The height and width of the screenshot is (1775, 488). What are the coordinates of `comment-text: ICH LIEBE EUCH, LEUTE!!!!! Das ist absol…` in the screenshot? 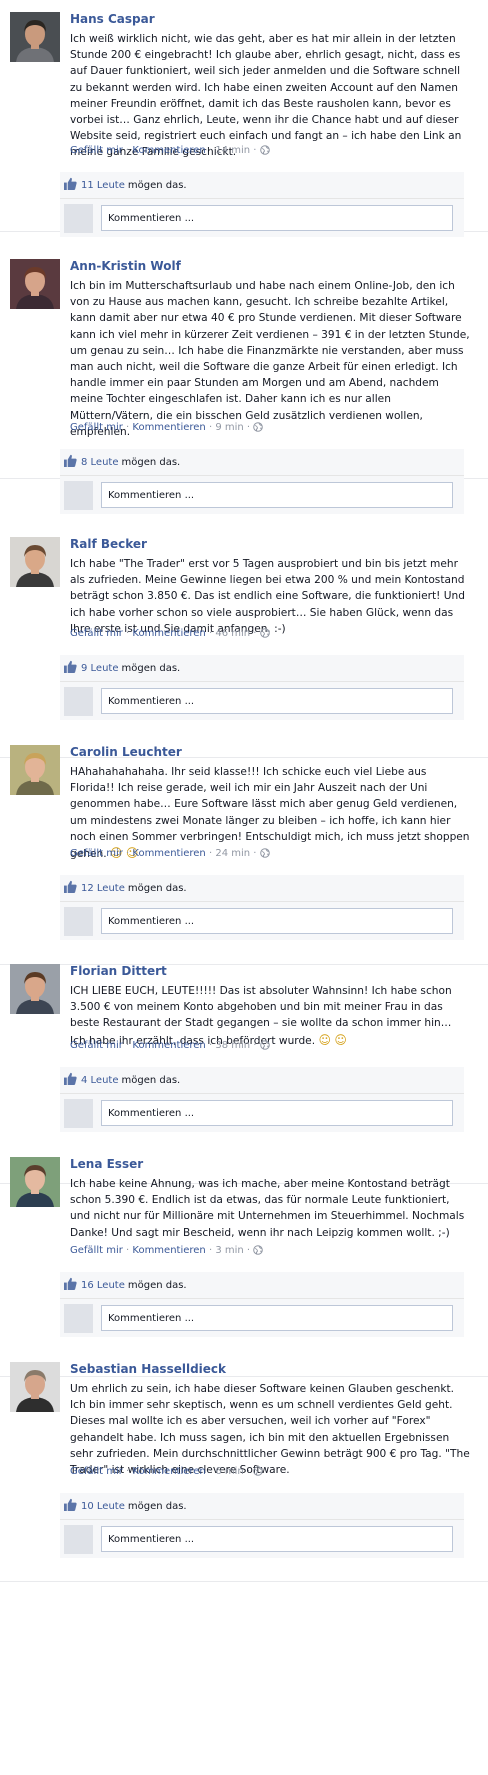 It's located at (261, 1016).